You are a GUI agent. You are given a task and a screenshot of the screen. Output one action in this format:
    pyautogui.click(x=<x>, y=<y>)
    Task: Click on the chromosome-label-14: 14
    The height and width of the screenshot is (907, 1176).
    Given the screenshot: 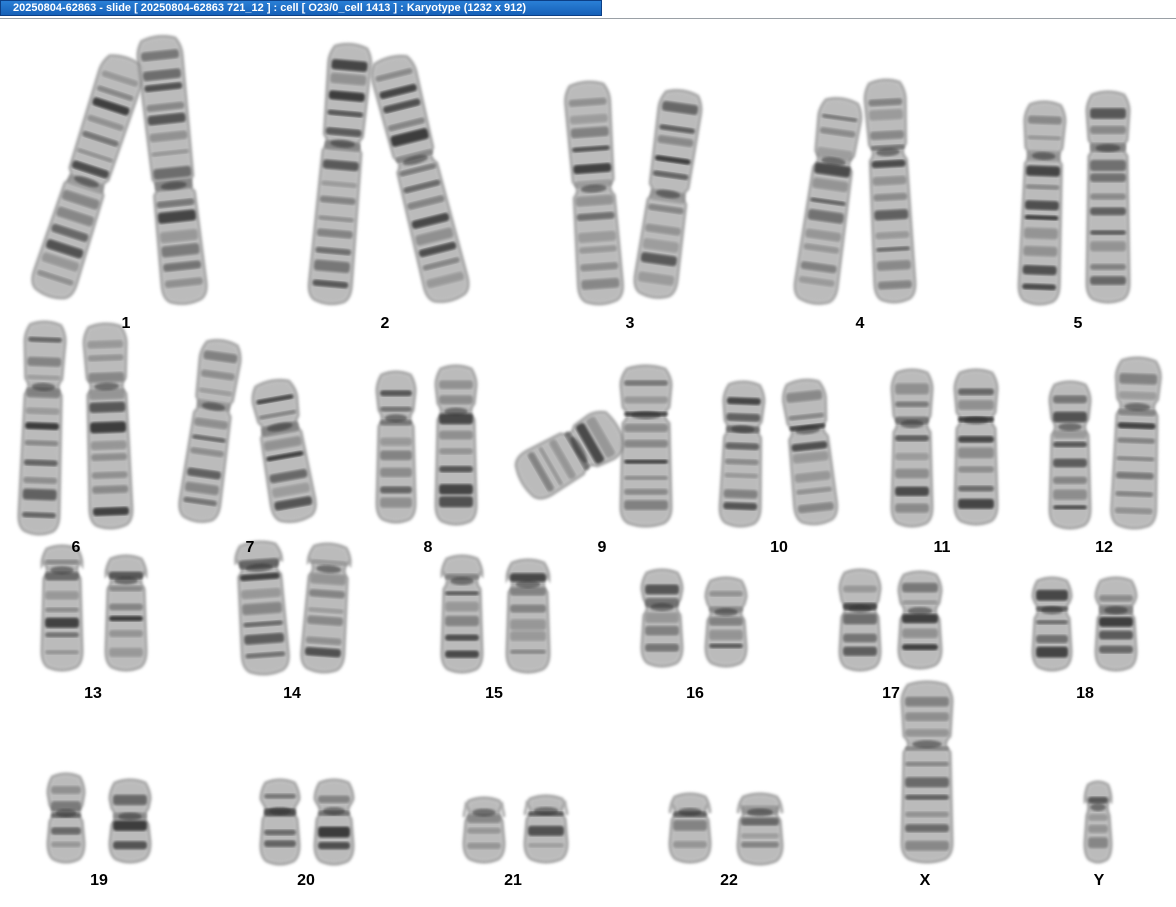 What is the action you would take?
    pyautogui.click(x=292, y=693)
    